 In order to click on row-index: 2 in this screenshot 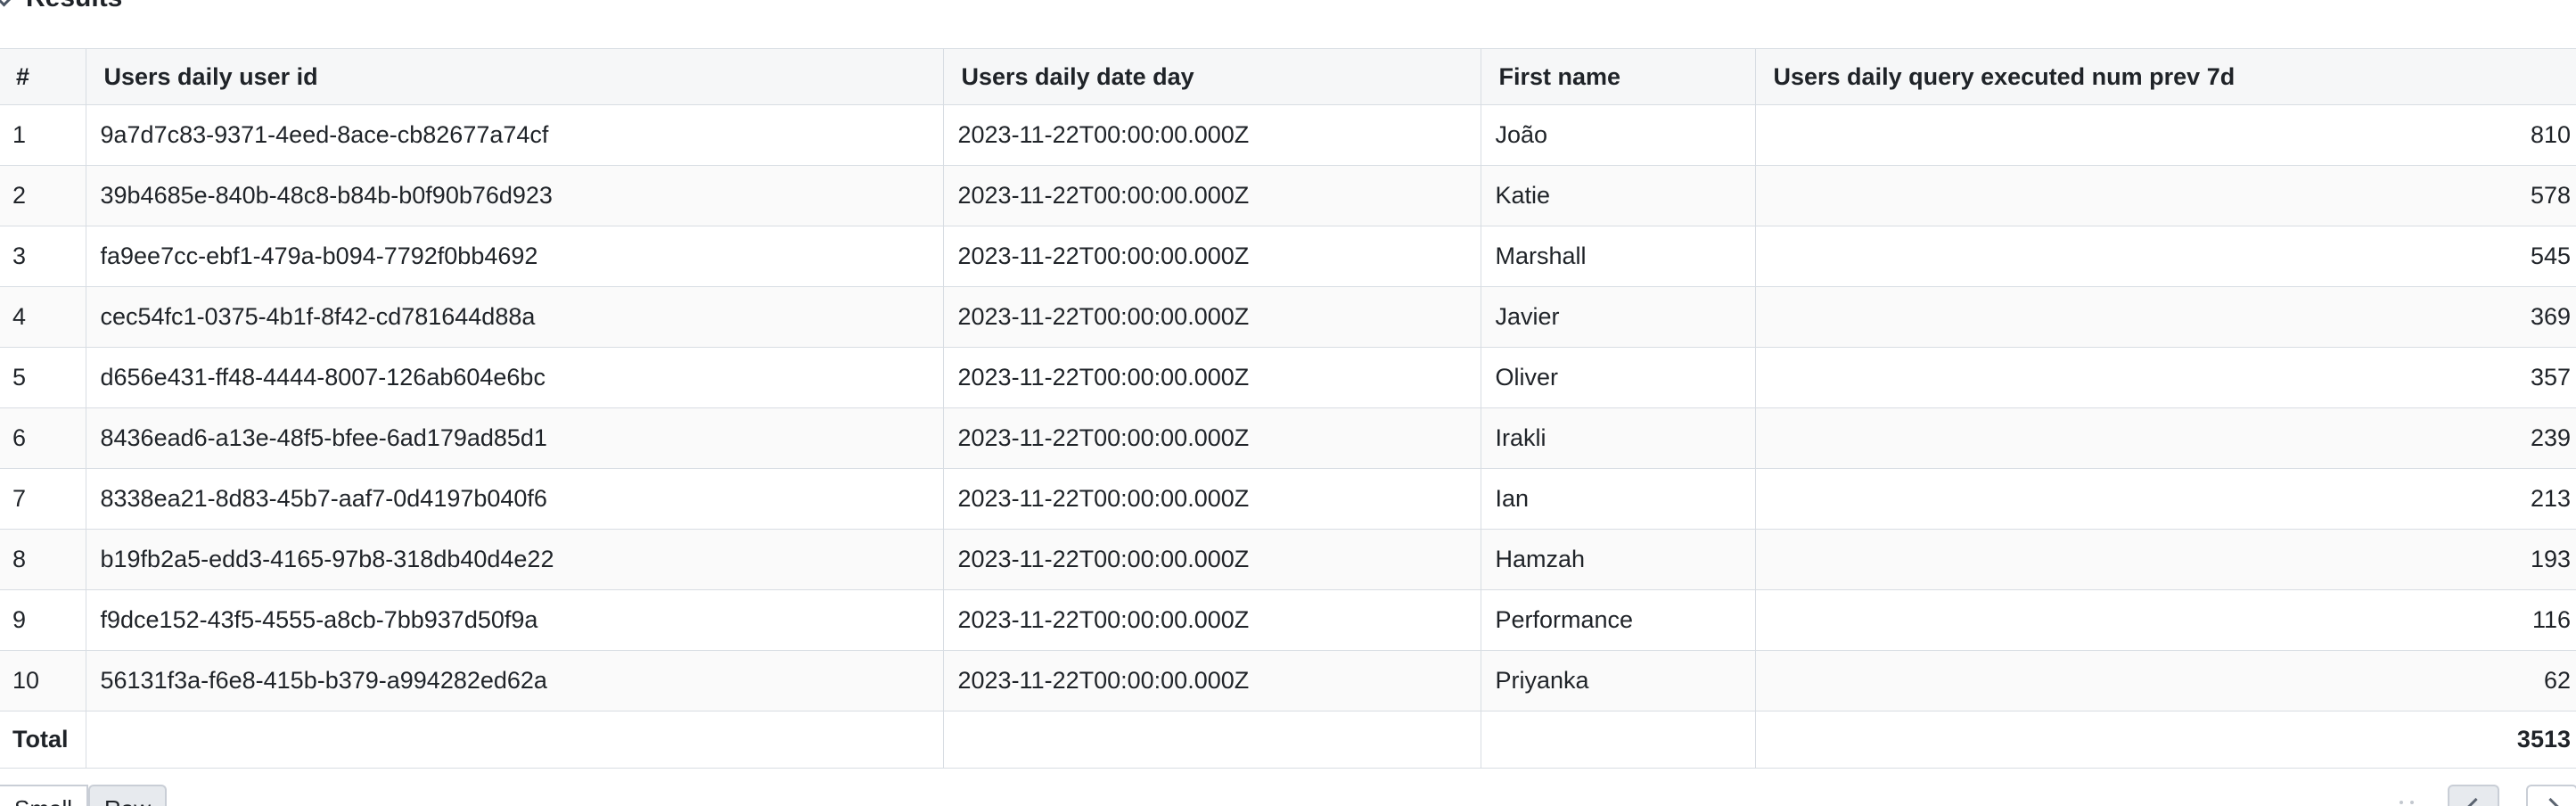, I will do `click(43, 195)`.